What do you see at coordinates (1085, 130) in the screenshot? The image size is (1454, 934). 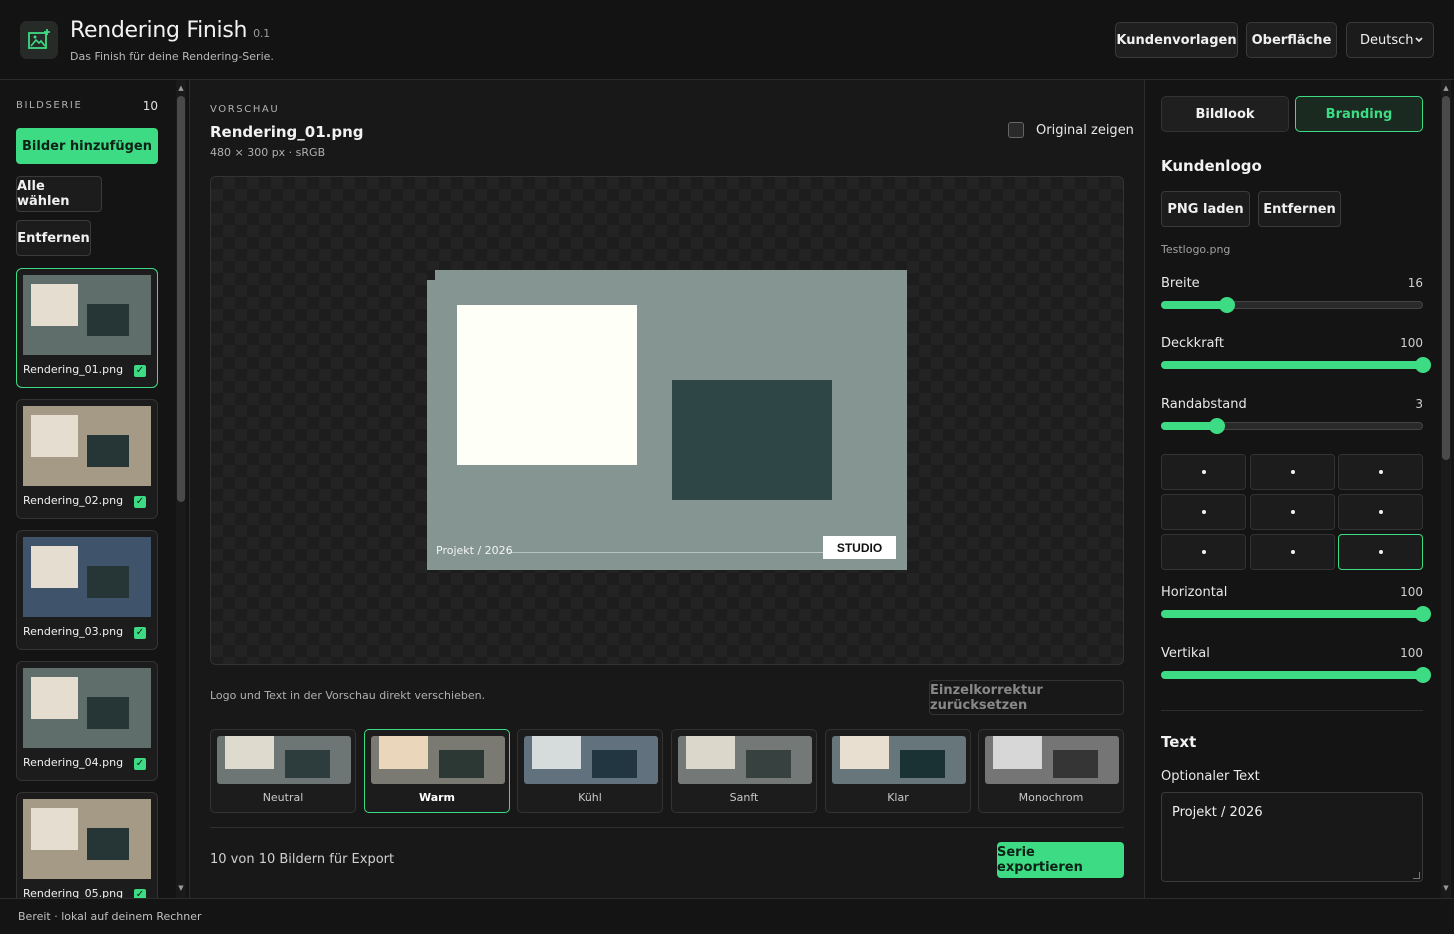 I see `show-original-label: Original zeigen` at bounding box center [1085, 130].